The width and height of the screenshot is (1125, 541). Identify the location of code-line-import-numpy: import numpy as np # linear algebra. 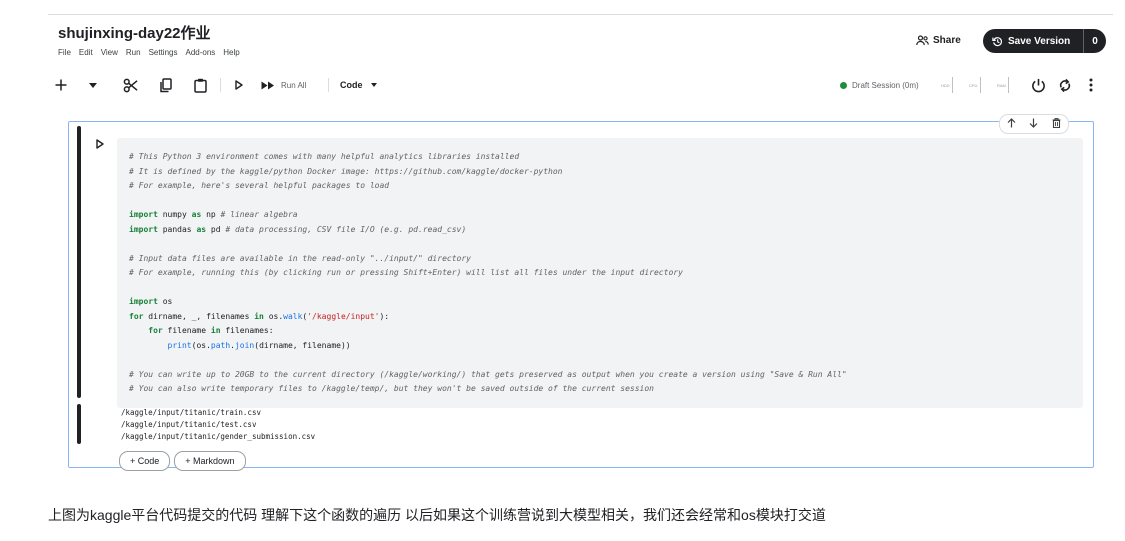
(213, 214).